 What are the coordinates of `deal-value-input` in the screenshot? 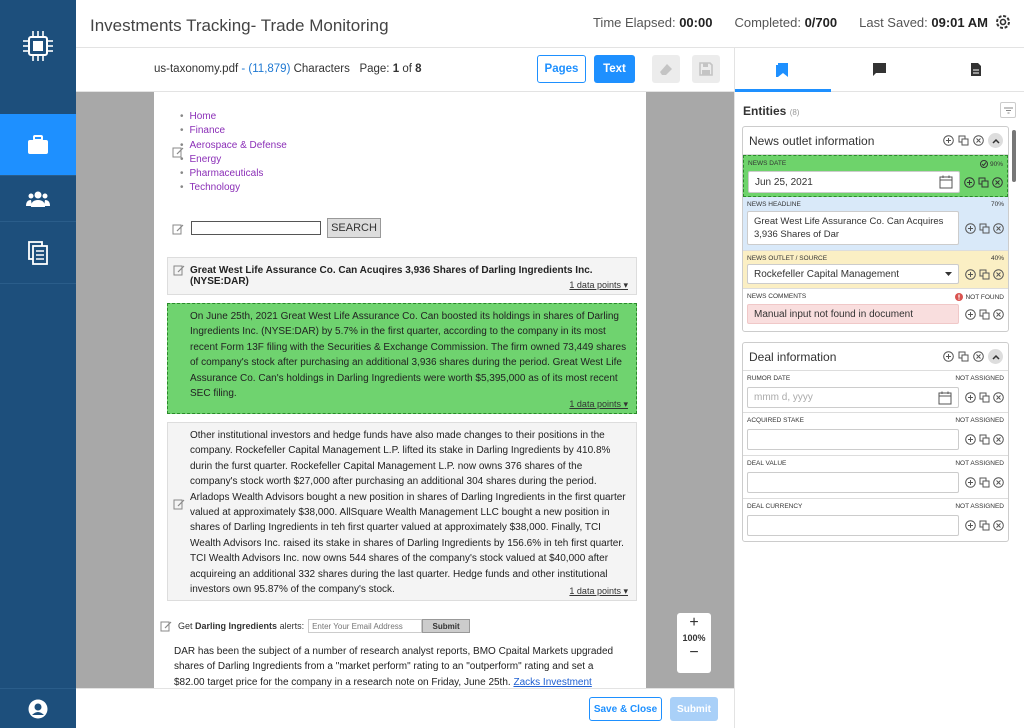 It's located at (853, 482).